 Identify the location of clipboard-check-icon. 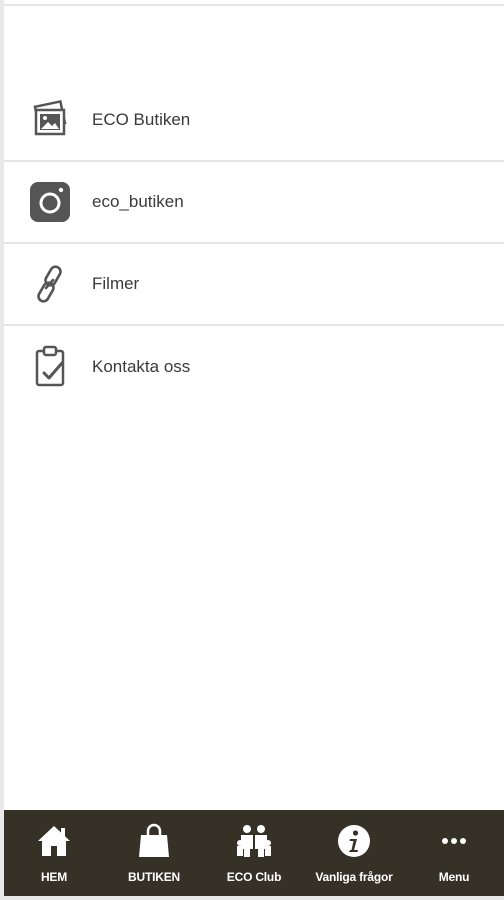
(50, 367).